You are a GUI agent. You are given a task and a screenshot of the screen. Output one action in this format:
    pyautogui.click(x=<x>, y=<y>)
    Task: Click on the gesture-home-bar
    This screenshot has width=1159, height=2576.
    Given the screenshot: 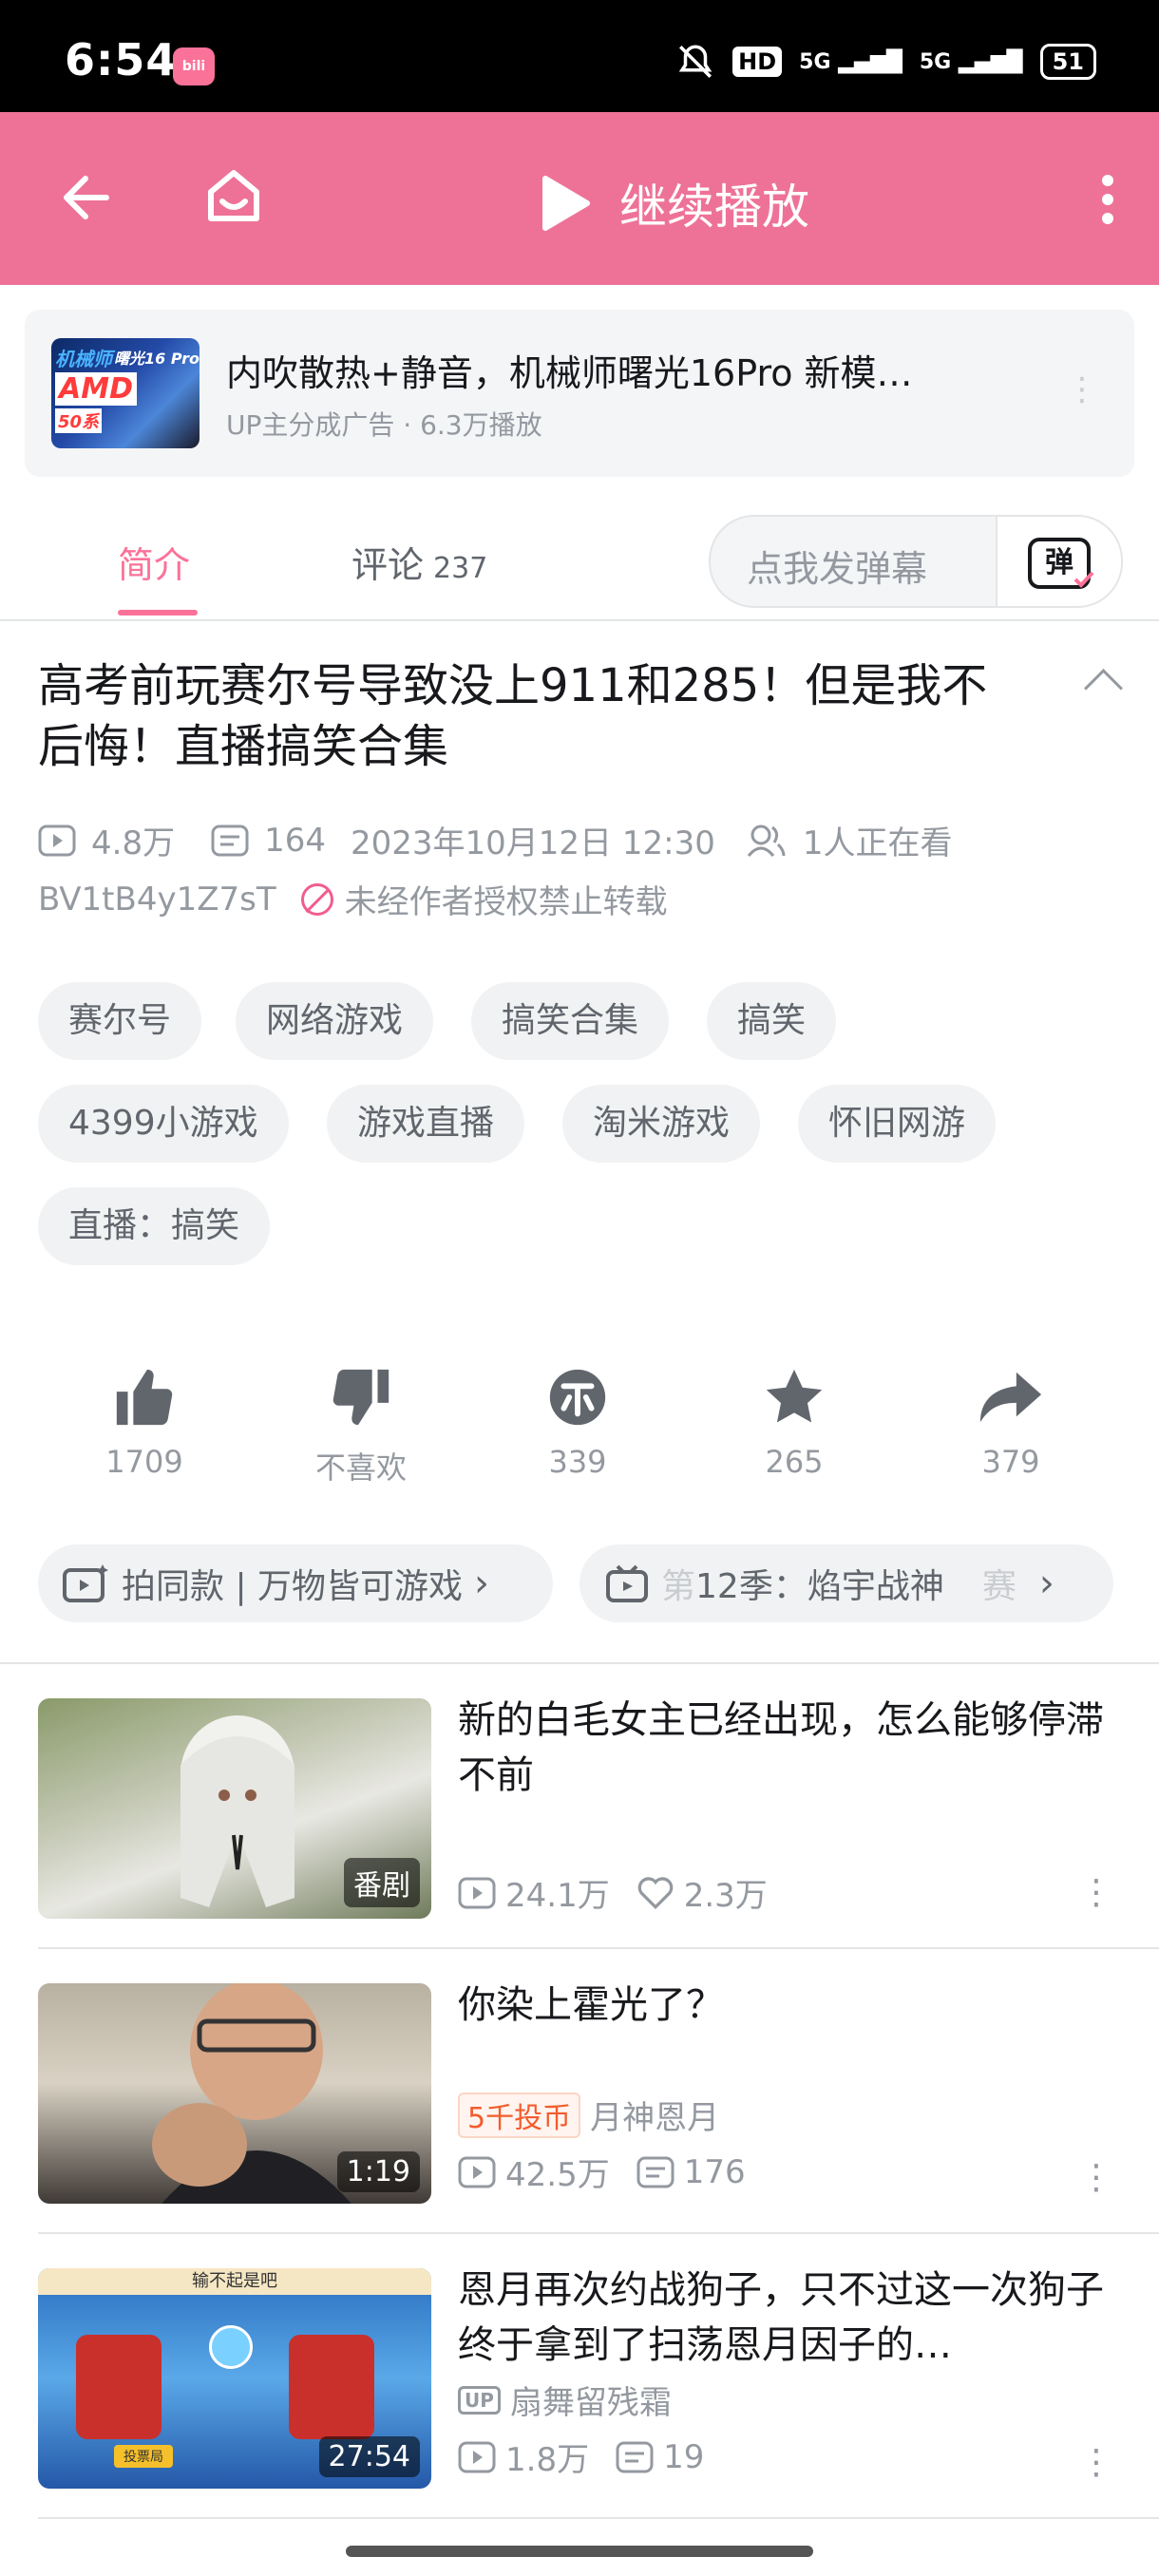 What is the action you would take?
    pyautogui.click(x=579, y=2551)
    